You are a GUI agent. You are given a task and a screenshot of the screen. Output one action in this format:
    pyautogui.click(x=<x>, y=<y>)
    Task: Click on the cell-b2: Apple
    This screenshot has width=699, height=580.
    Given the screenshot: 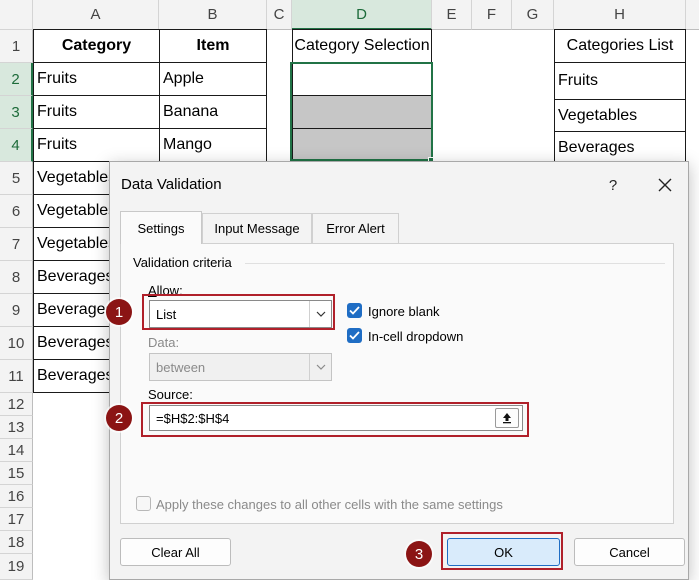 What is the action you would take?
    pyautogui.click(x=213, y=79)
    